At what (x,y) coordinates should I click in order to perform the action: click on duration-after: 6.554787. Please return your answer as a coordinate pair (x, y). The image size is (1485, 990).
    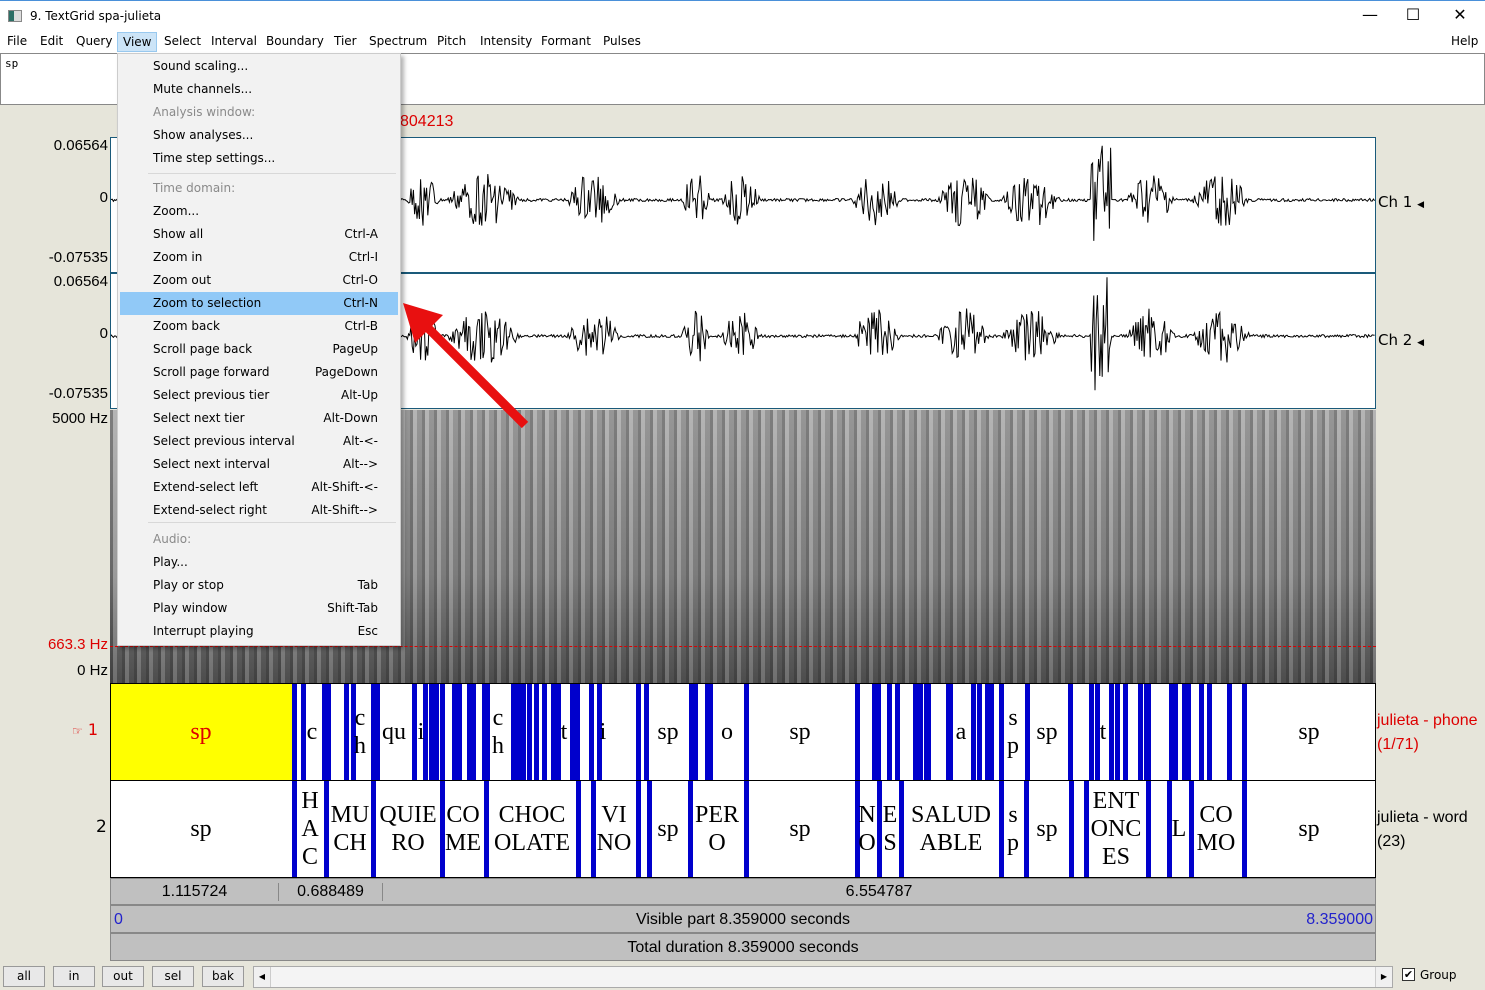
    Looking at the image, I should click on (879, 892).